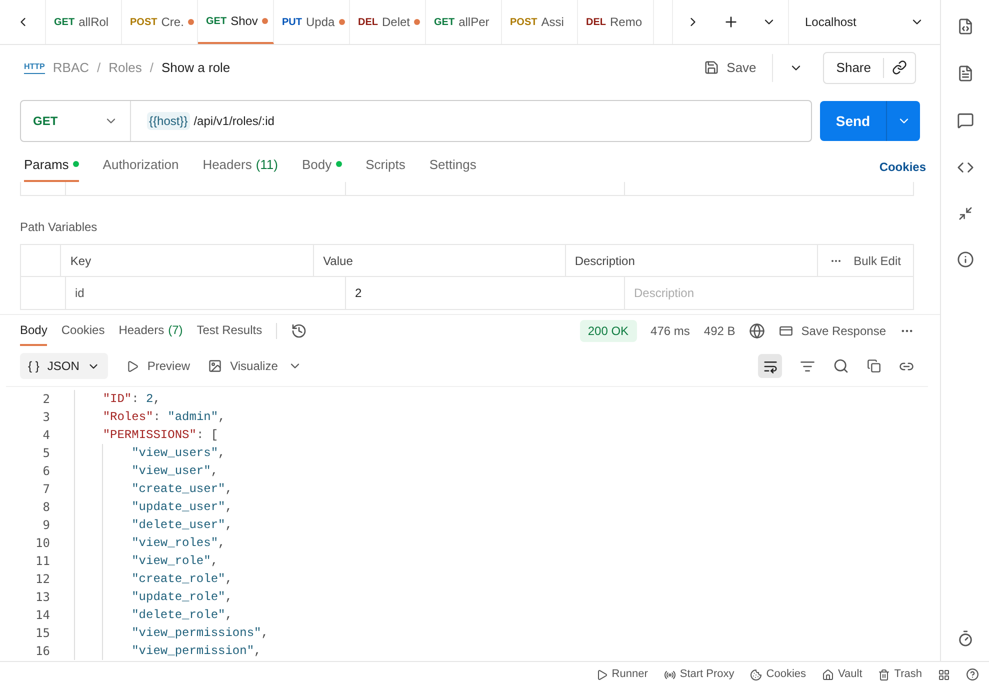 Image resolution: width=989 pixels, height=687 pixels. Describe the element at coordinates (79, 293) in the screenshot. I see `key-cell-text: id` at that location.